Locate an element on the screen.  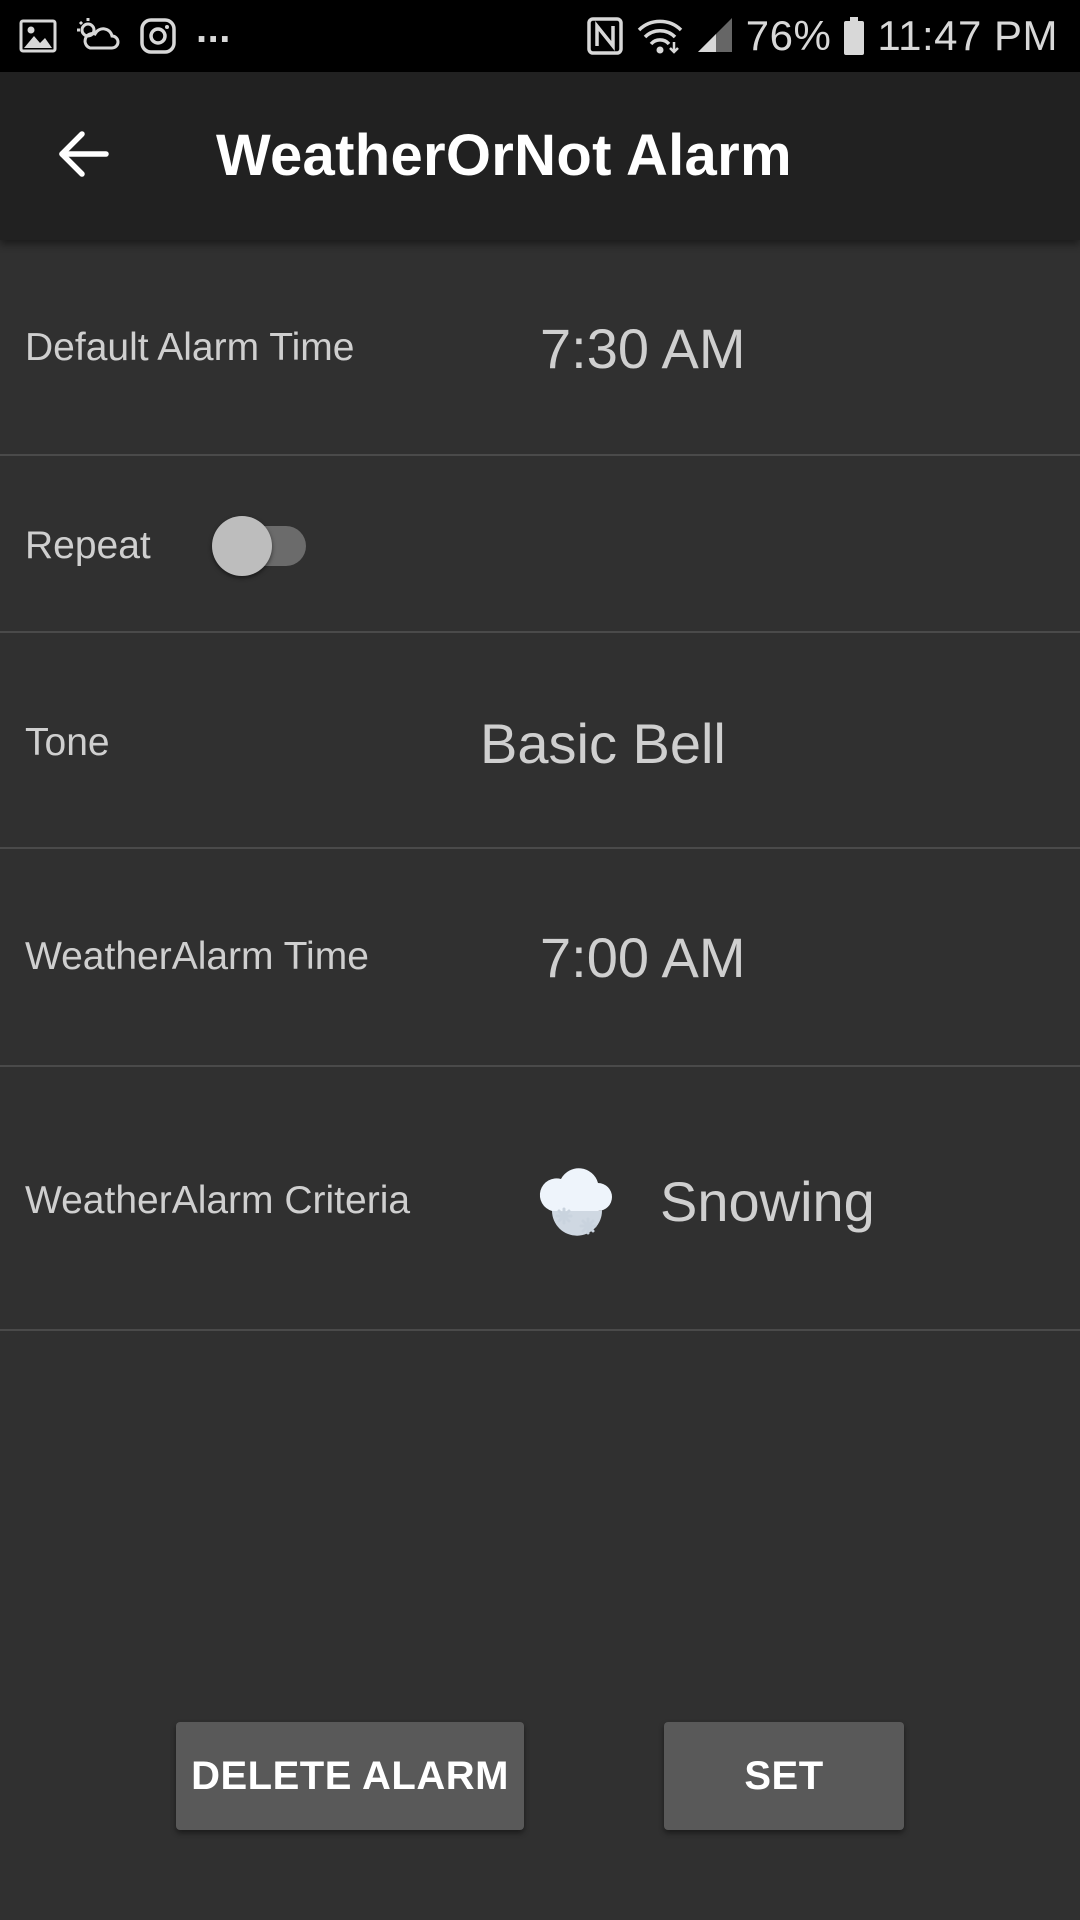
instagram-icon is located at coordinates (158, 36).